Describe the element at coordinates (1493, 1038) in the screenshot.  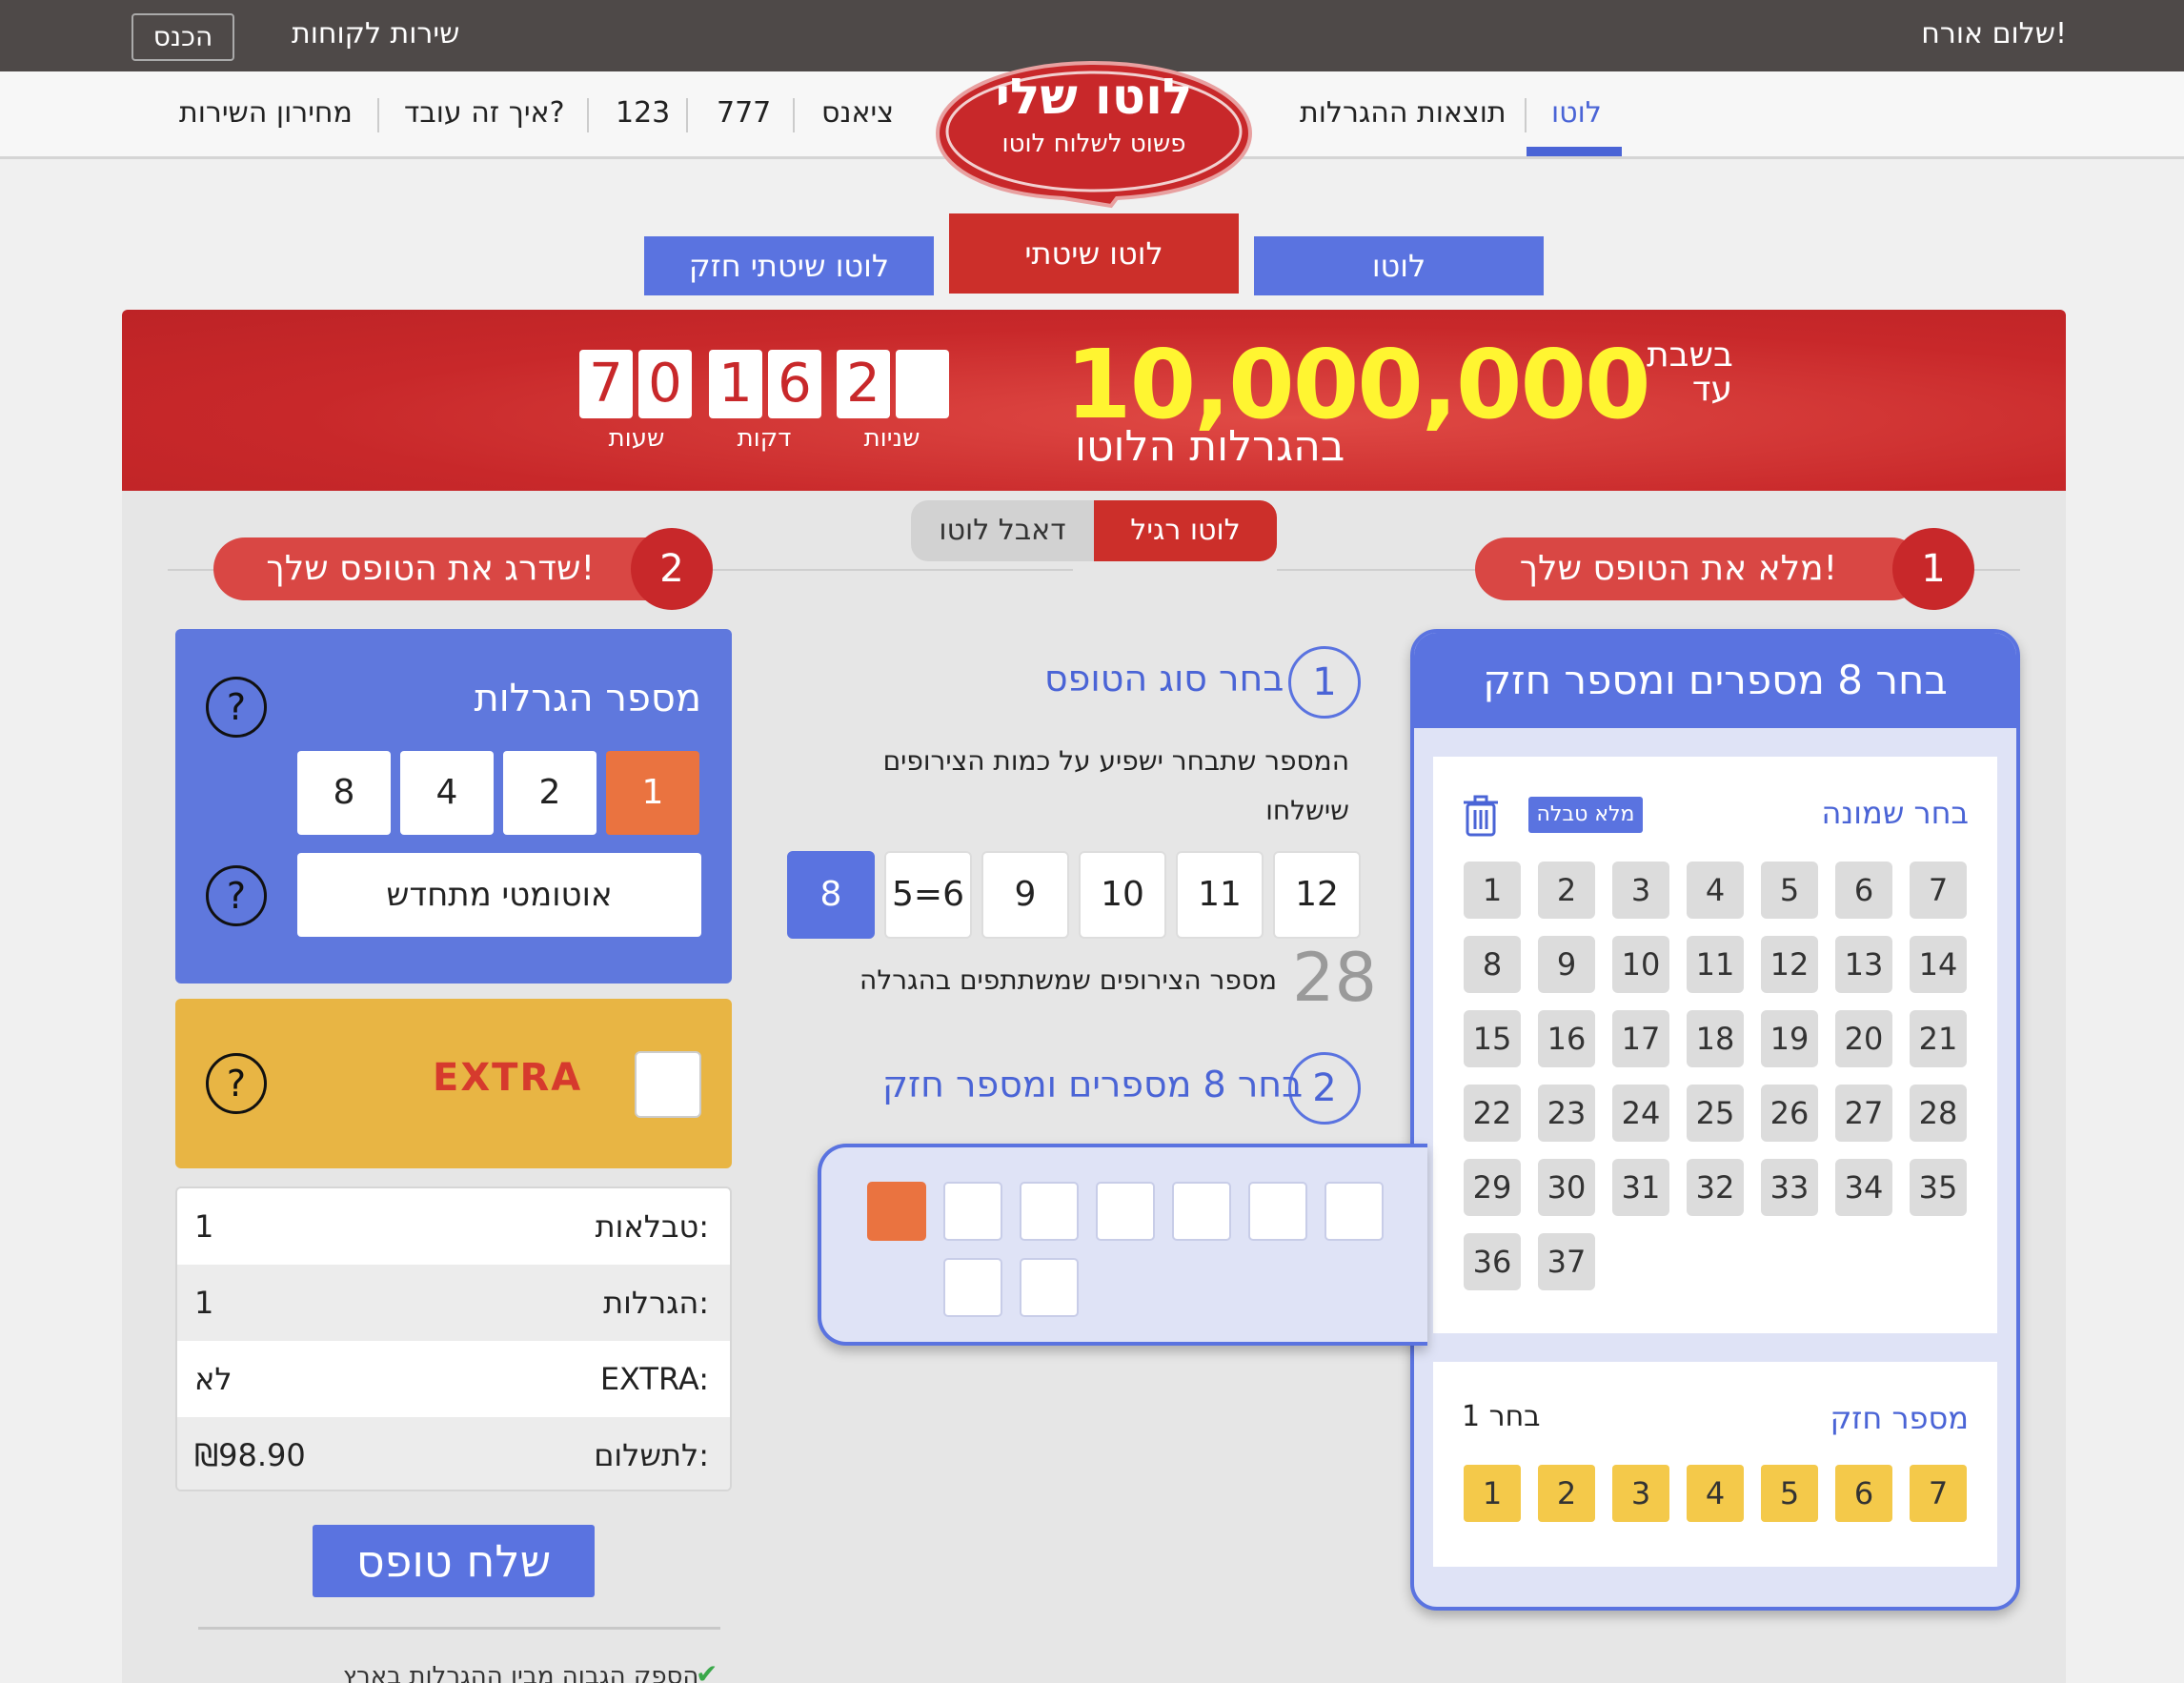
I see `number-button: 15` at that location.